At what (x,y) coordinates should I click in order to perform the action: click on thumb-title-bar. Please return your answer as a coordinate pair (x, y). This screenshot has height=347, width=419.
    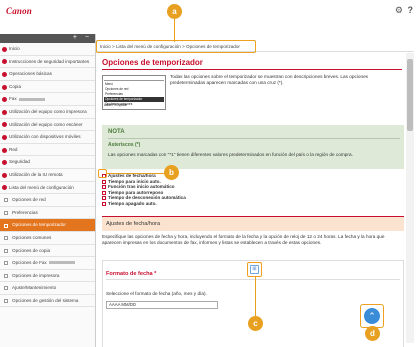
    Looking at the image, I should click on (134, 79).